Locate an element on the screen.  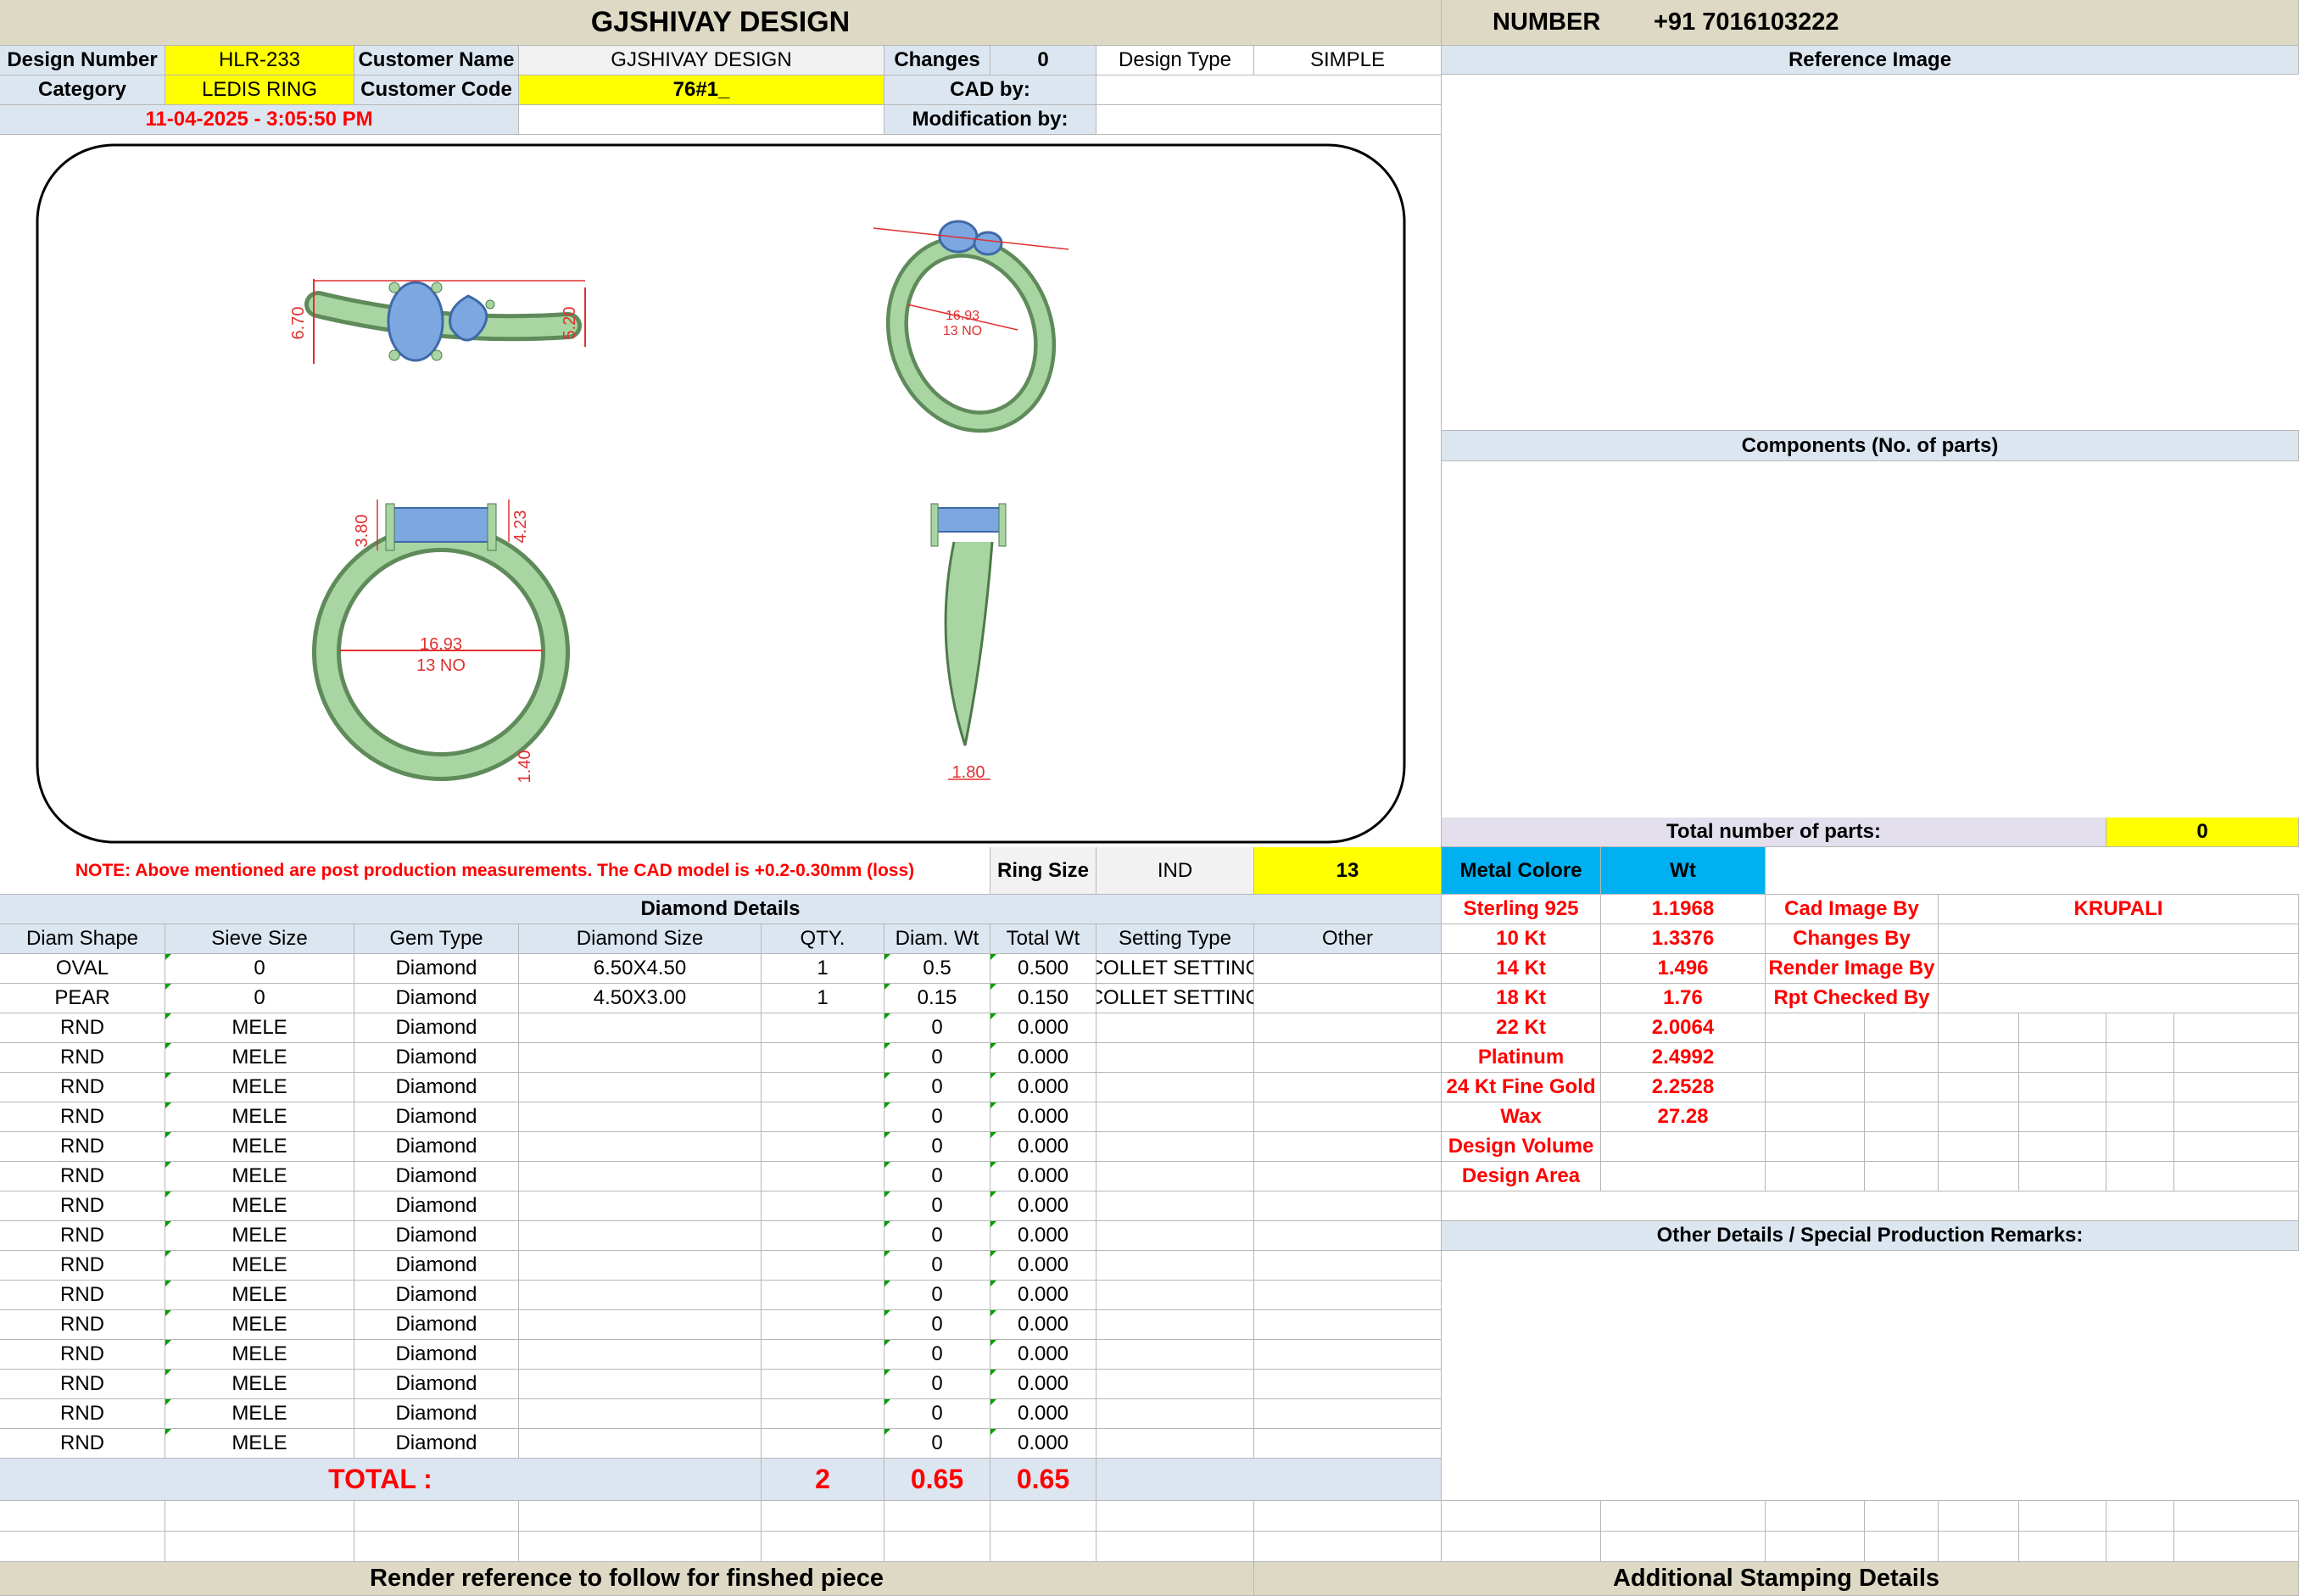
metal-name: Design Area is located at coordinates (1521, 1176).